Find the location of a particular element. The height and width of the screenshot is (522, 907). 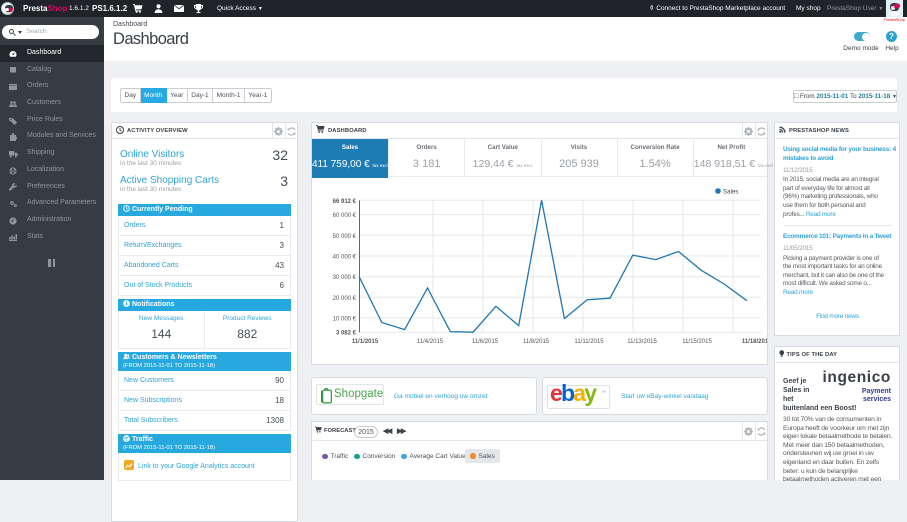

svg-text: 10 000 € is located at coordinates (345, 319).